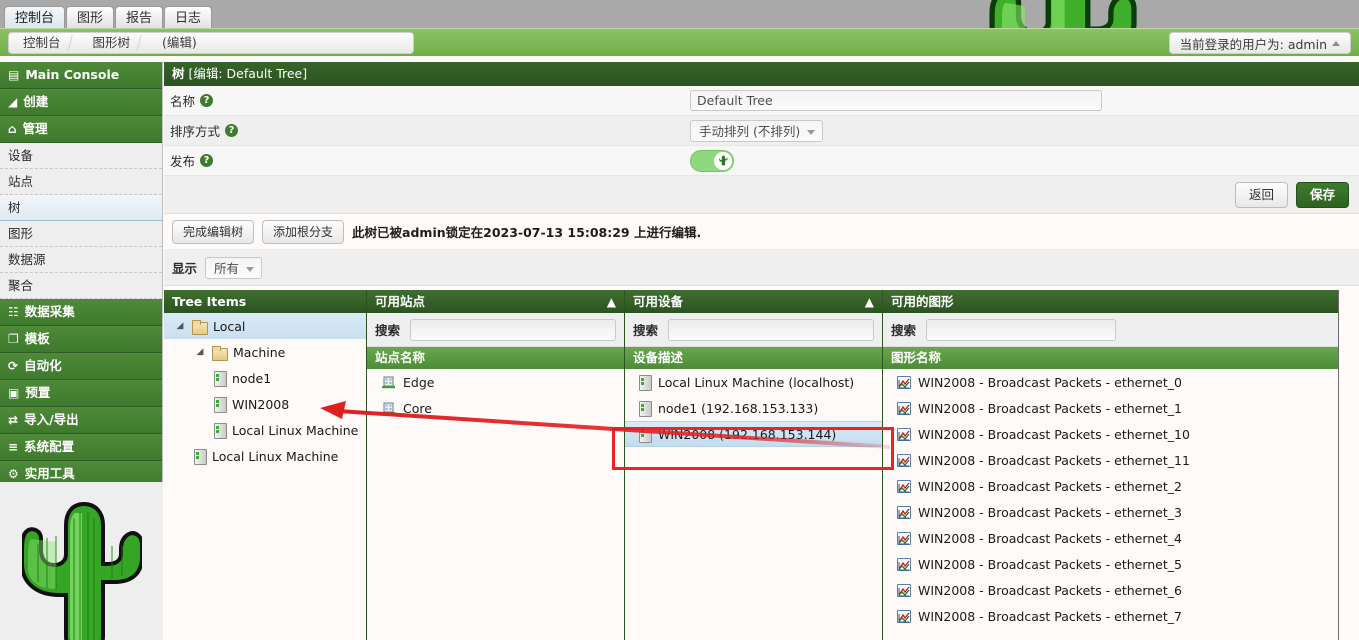 The image size is (1359, 640). Describe the element at coordinates (35, 17) in the screenshot. I see `tab-console: 控制台` at that location.